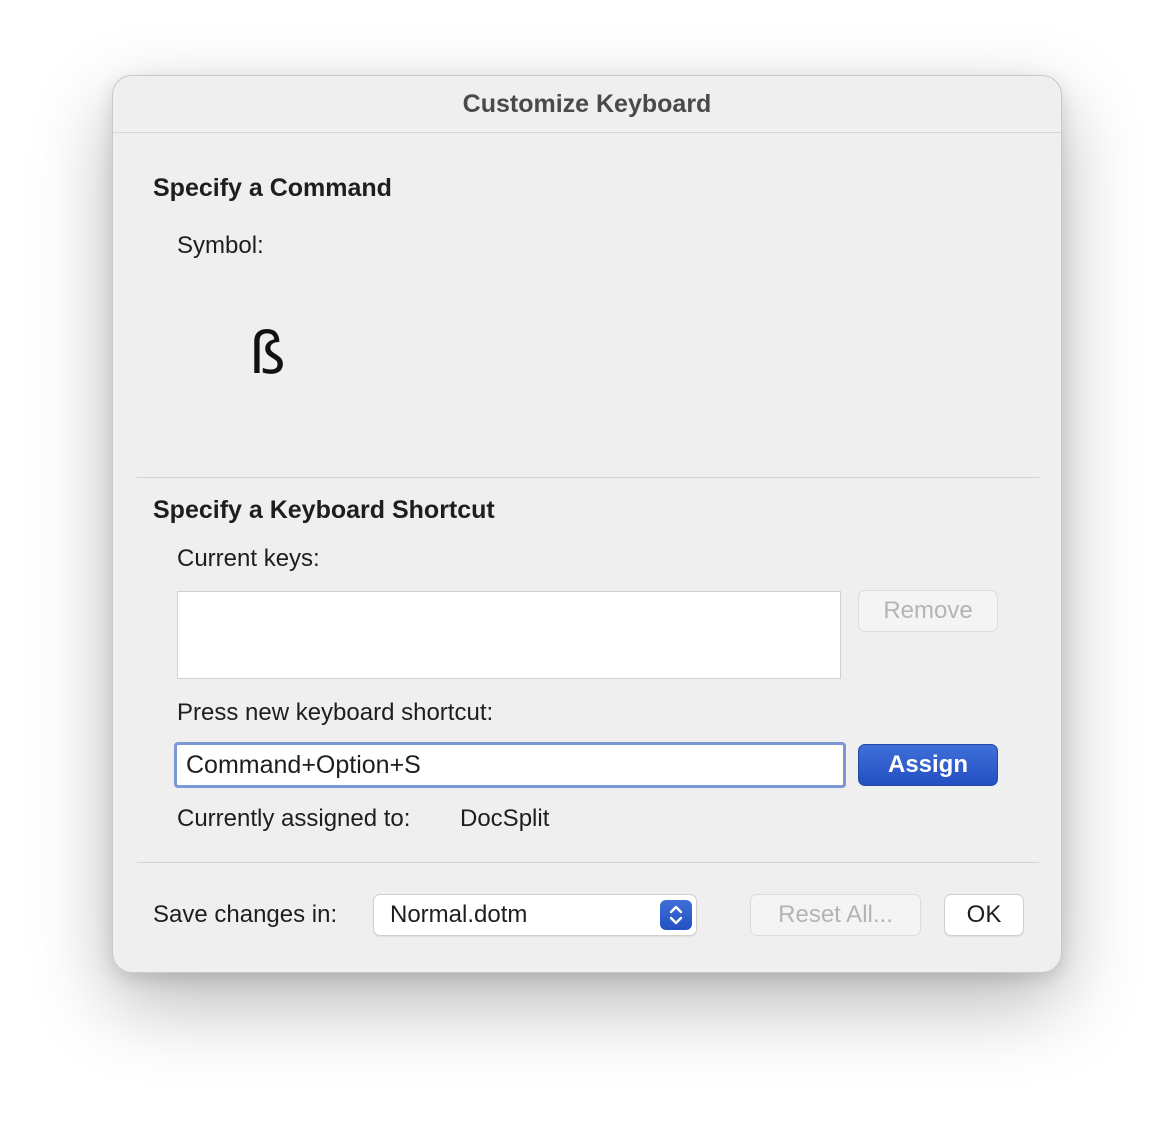 The width and height of the screenshot is (1174, 1122). What do you see at coordinates (509, 635) in the screenshot?
I see `current-keys-list` at bounding box center [509, 635].